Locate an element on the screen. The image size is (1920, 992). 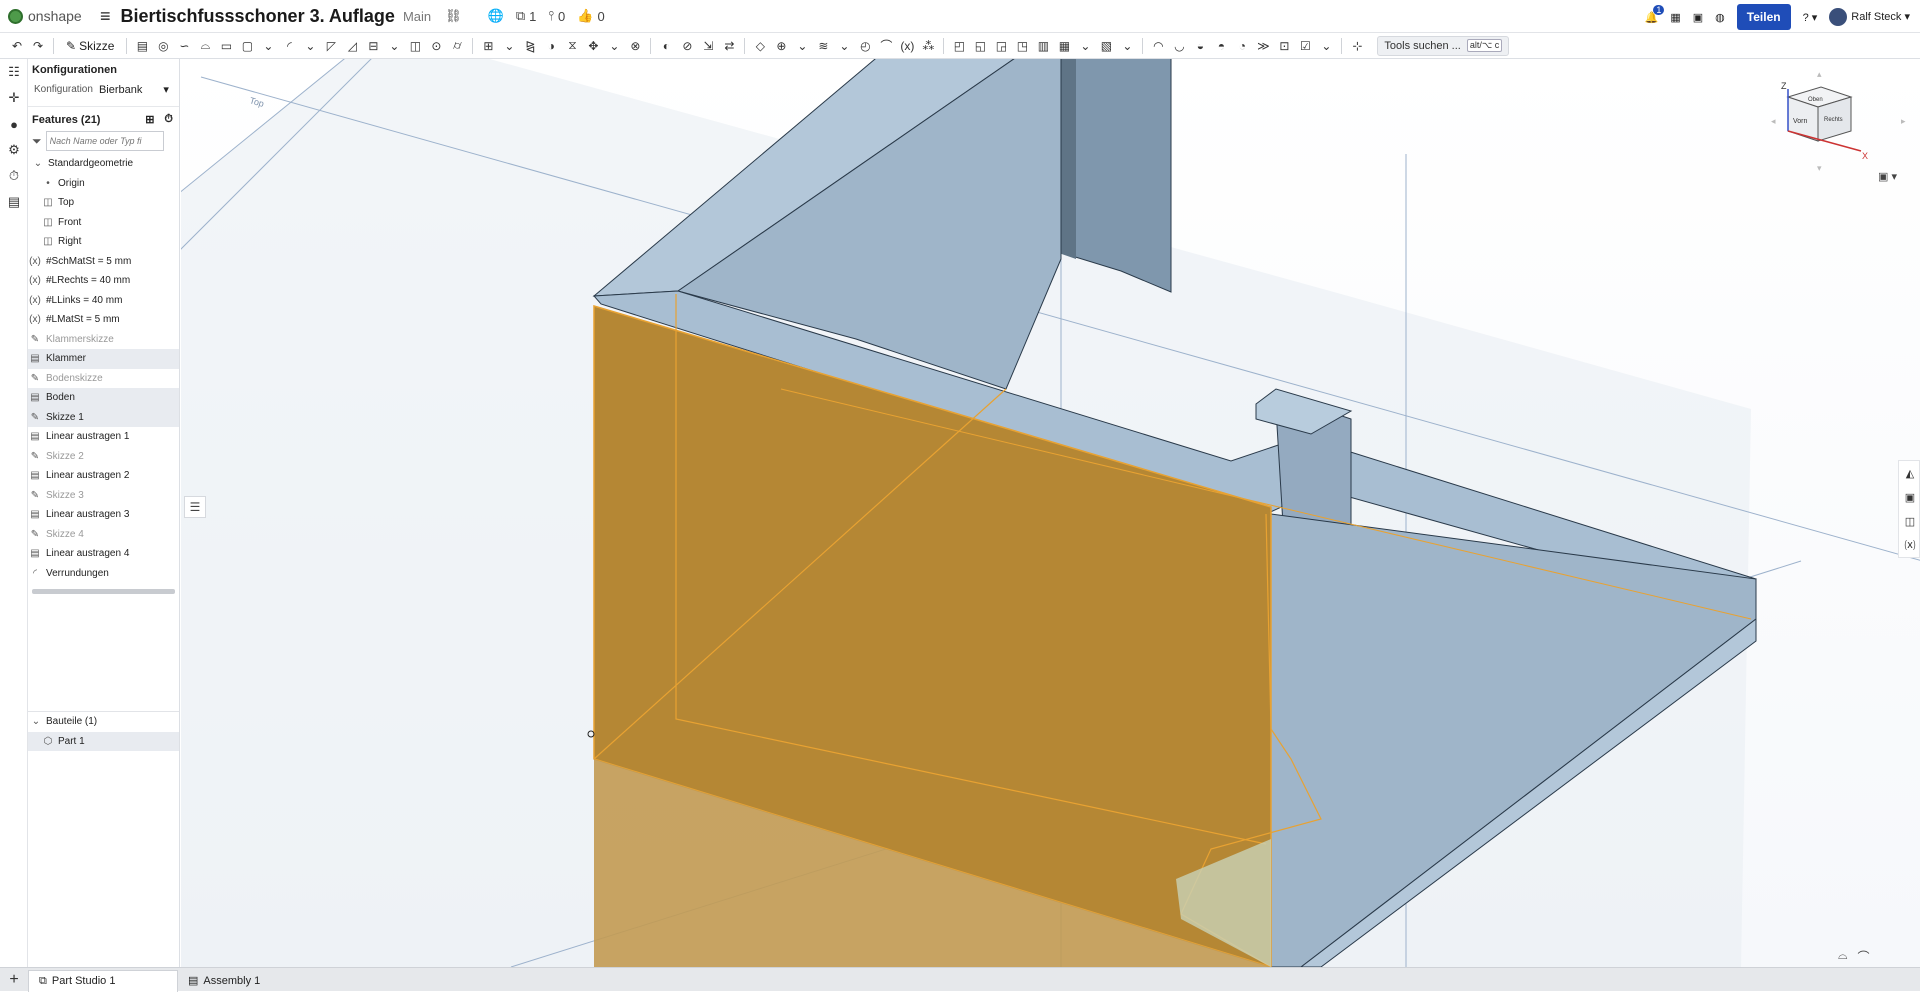
standard-geometry-group: ⌄ Standardgeometrie is located at coordinates (103, 164).